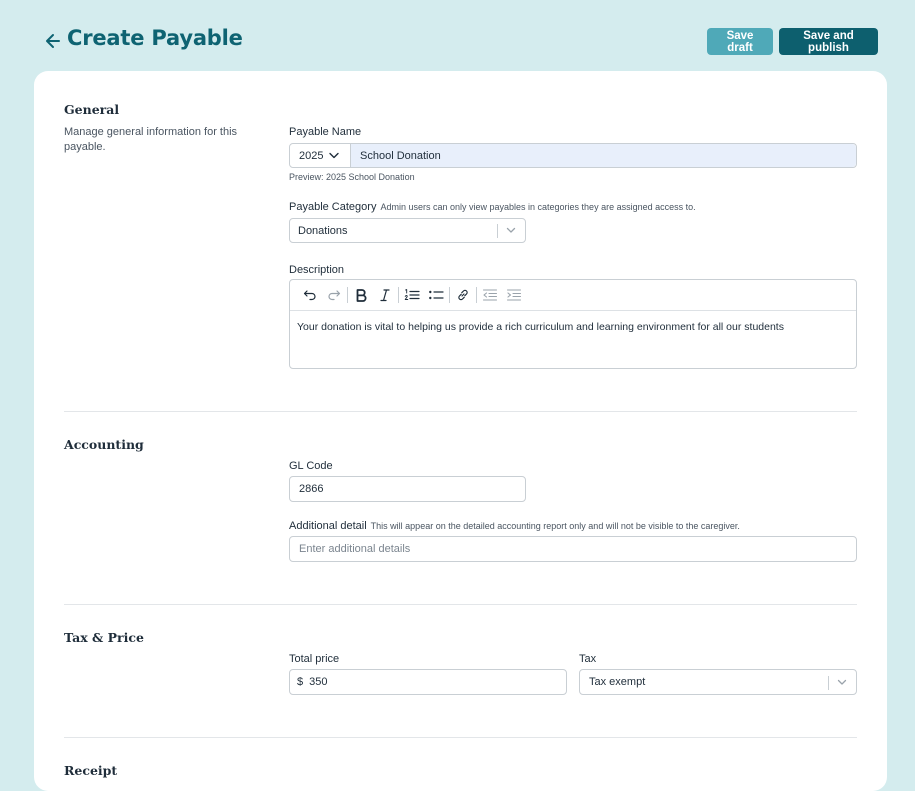 The width and height of the screenshot is (915, 791). I want to click on payable-category-label-text: Payable Category, so click(333, 207).